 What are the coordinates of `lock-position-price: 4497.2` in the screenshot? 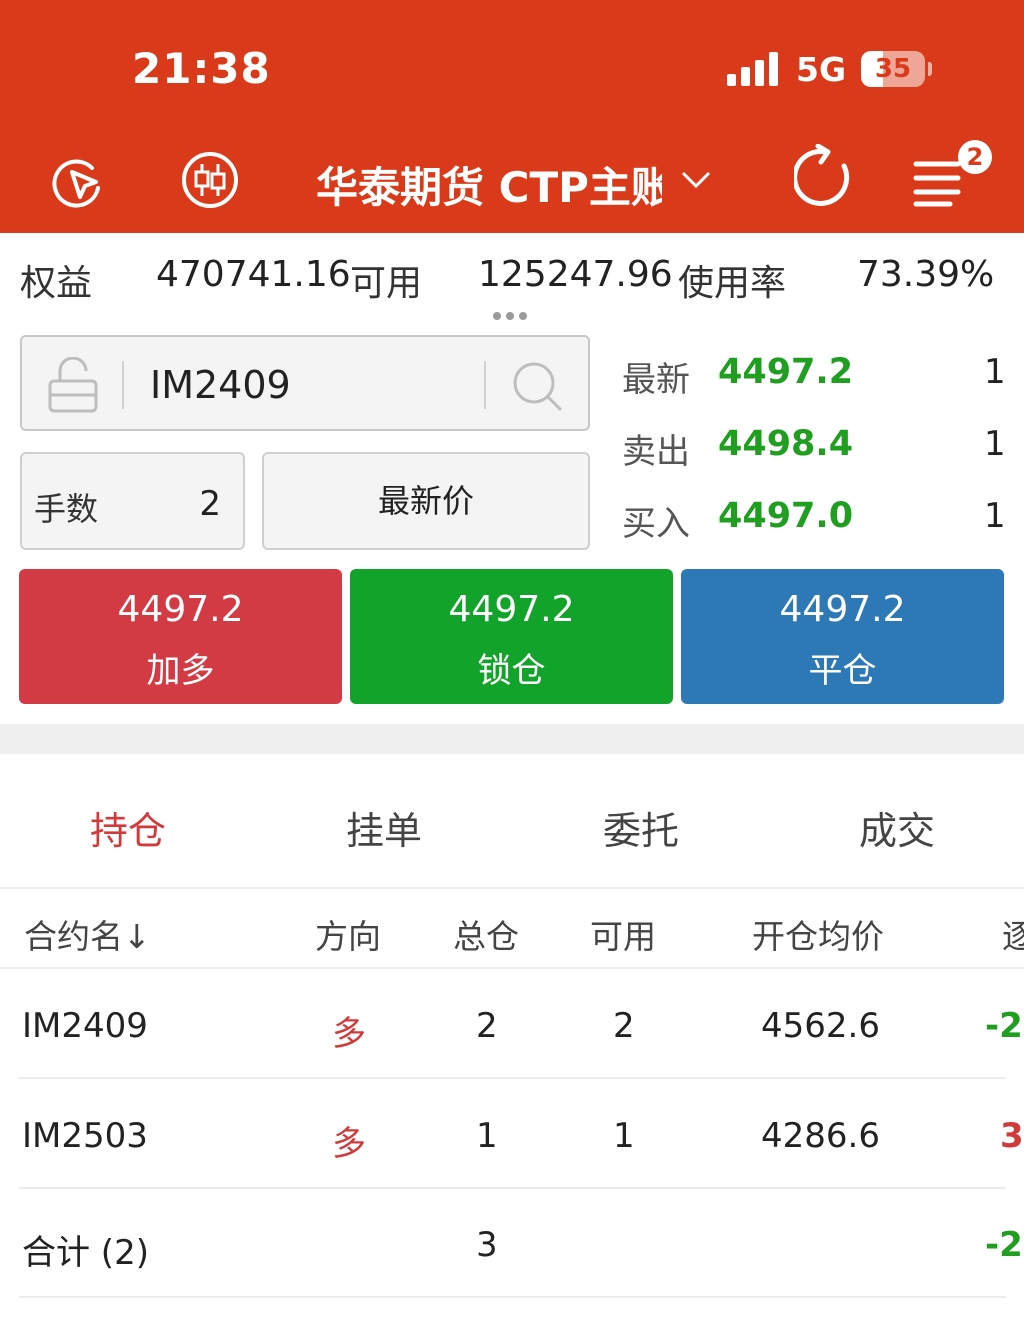 It's located at (511, 609).